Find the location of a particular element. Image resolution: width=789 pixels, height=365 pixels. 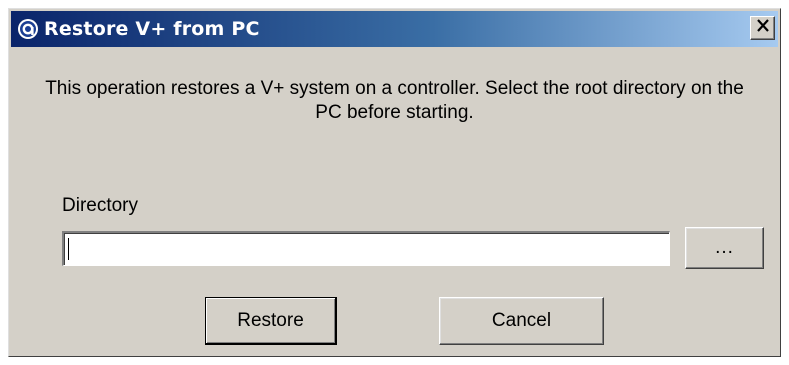

cancel-button: Cancel is located at coordinates (521, 321).